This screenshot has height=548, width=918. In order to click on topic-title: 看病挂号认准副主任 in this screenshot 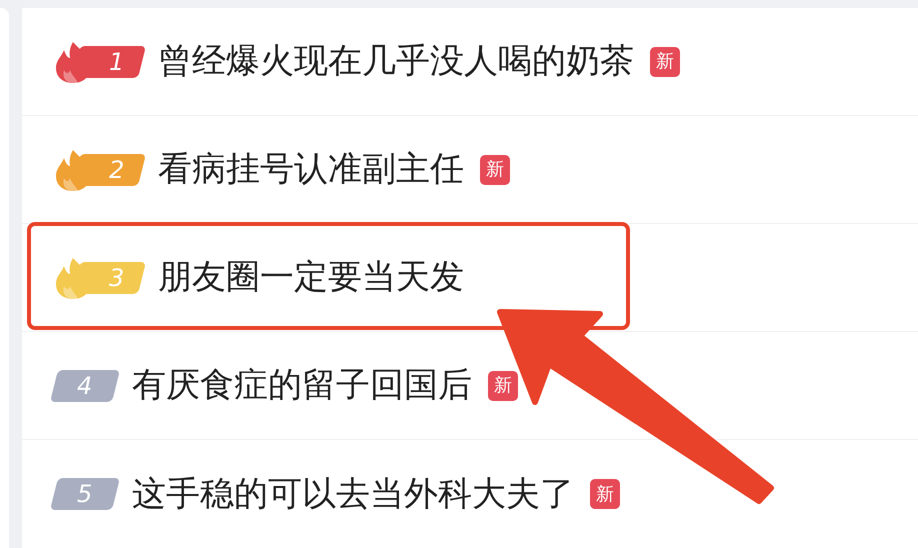, I will do `click(311, 169)`.